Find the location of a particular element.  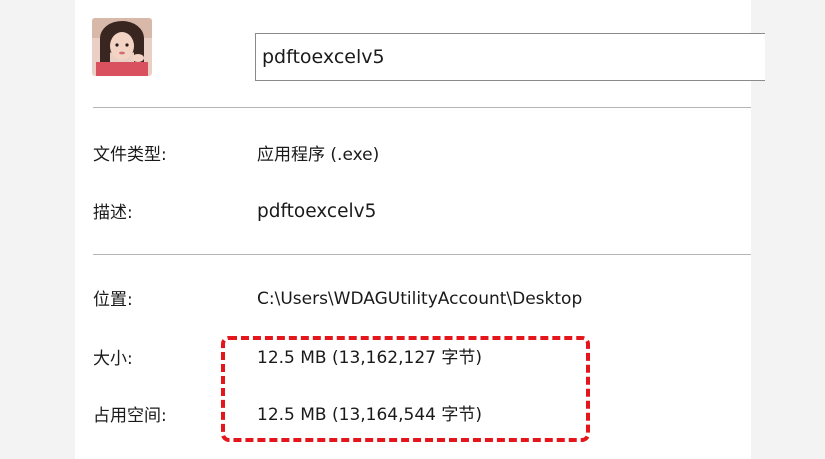

divider-top is located at coordinates (422, 107).